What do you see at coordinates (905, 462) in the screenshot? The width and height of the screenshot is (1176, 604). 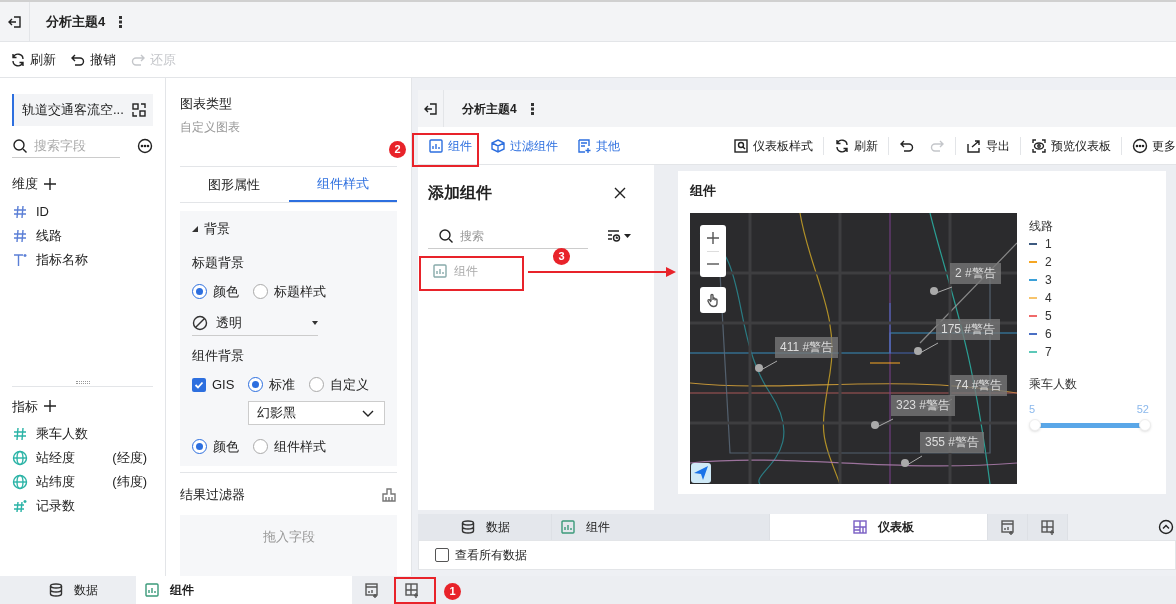 I see `map-point` at bounding box center [905, 462].